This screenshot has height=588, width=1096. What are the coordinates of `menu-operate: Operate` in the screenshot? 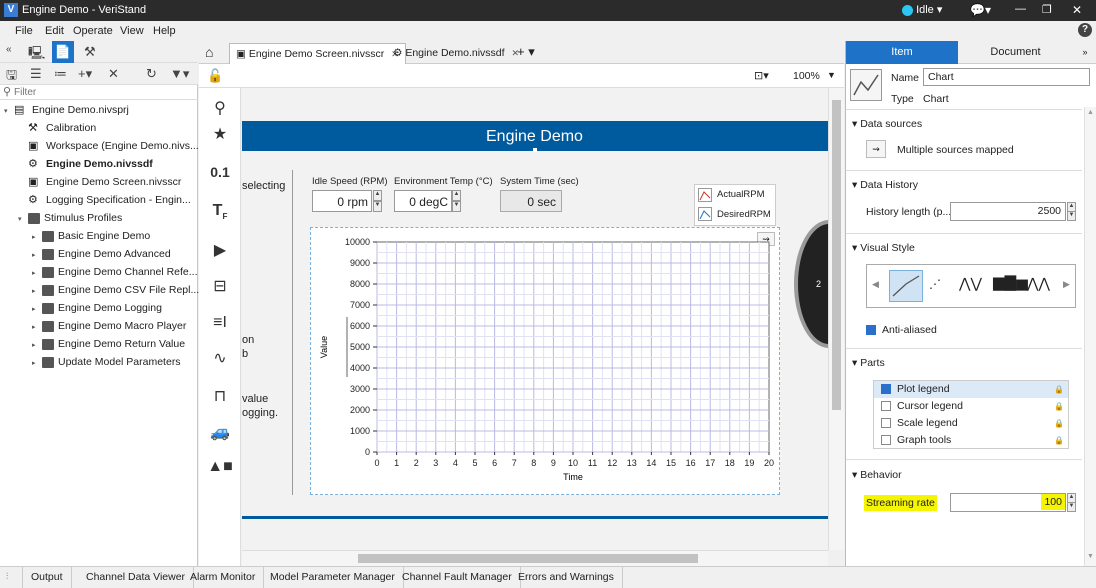 It's located at (93, 31).